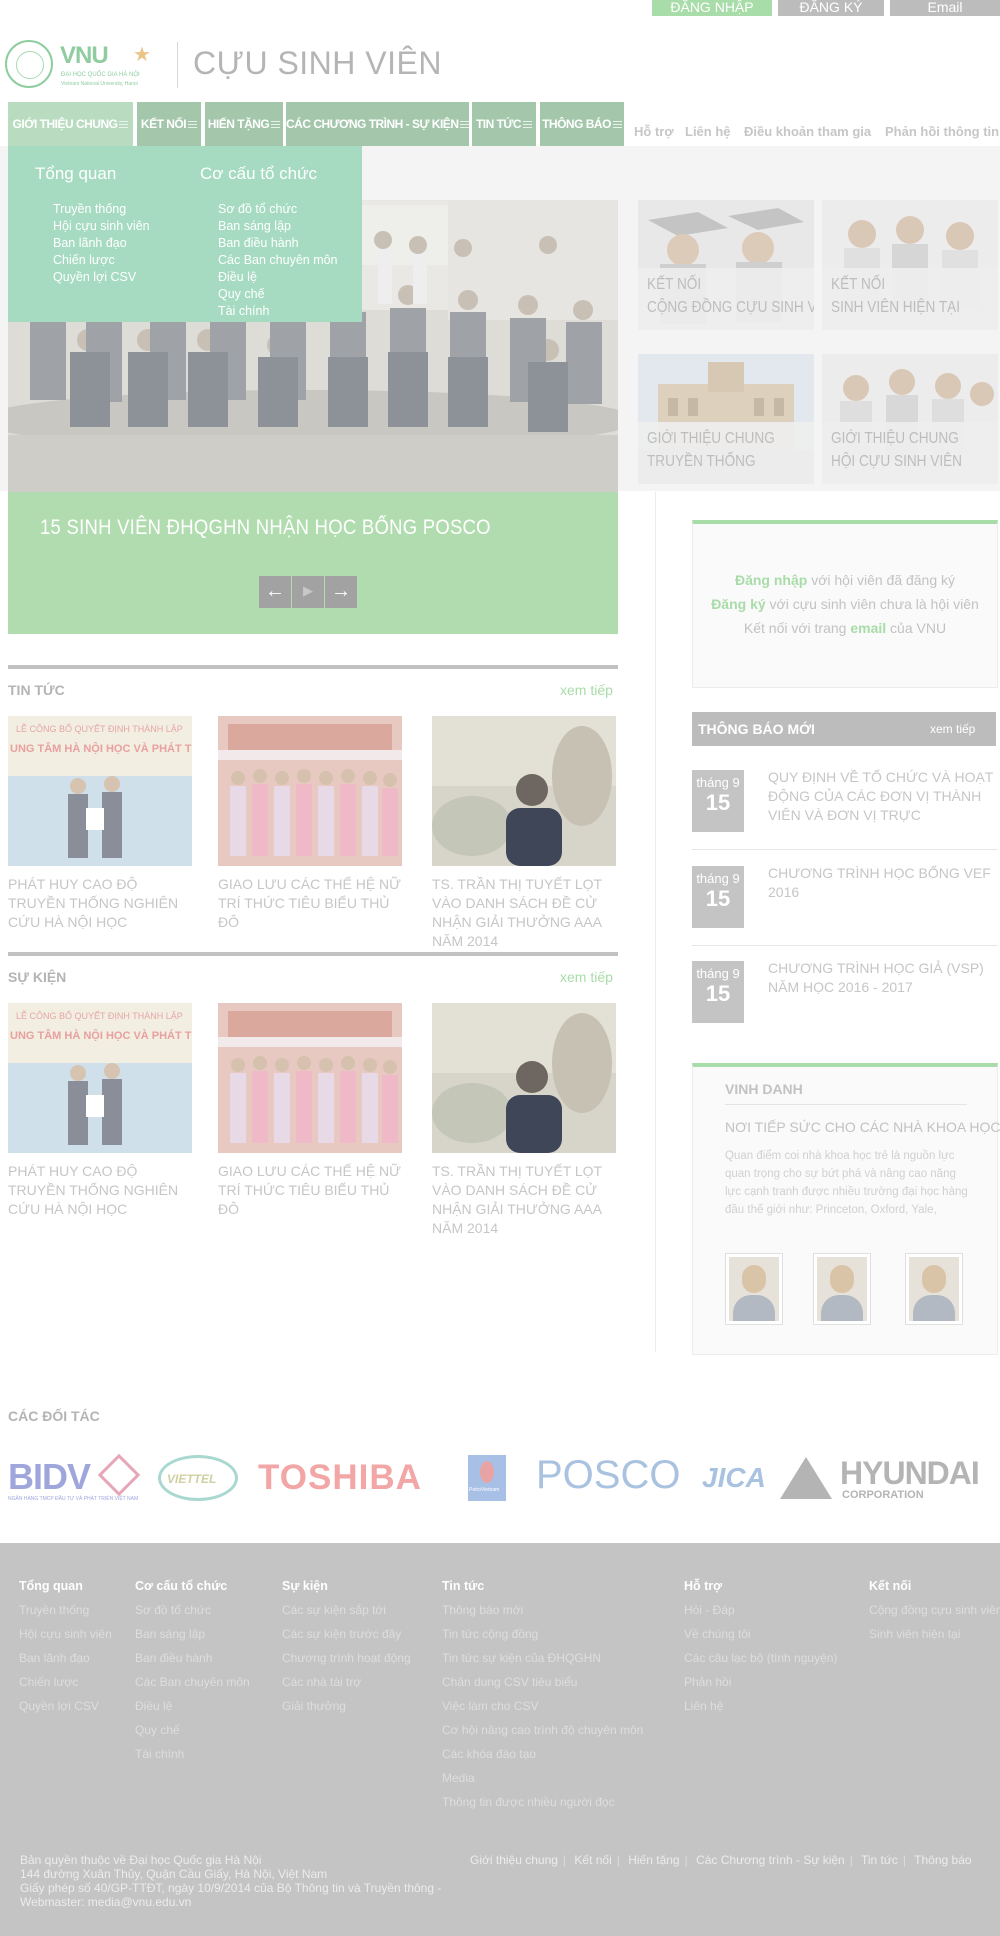 This screenshot has height=1936, width=1000. What do you see at coordinates (257, 209) in the screenshot?
I see `dropdown-item: Sơ đồ tổ chức` at bounding box center [257, 209].